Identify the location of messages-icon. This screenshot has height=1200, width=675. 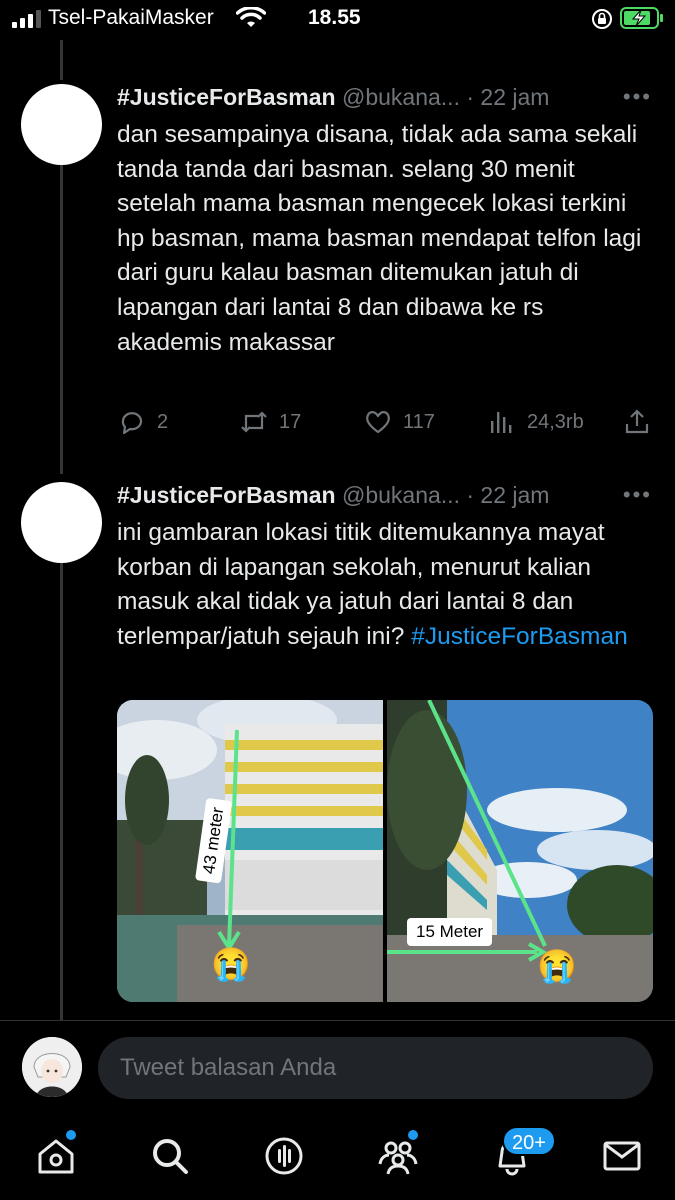
(622, 1156).